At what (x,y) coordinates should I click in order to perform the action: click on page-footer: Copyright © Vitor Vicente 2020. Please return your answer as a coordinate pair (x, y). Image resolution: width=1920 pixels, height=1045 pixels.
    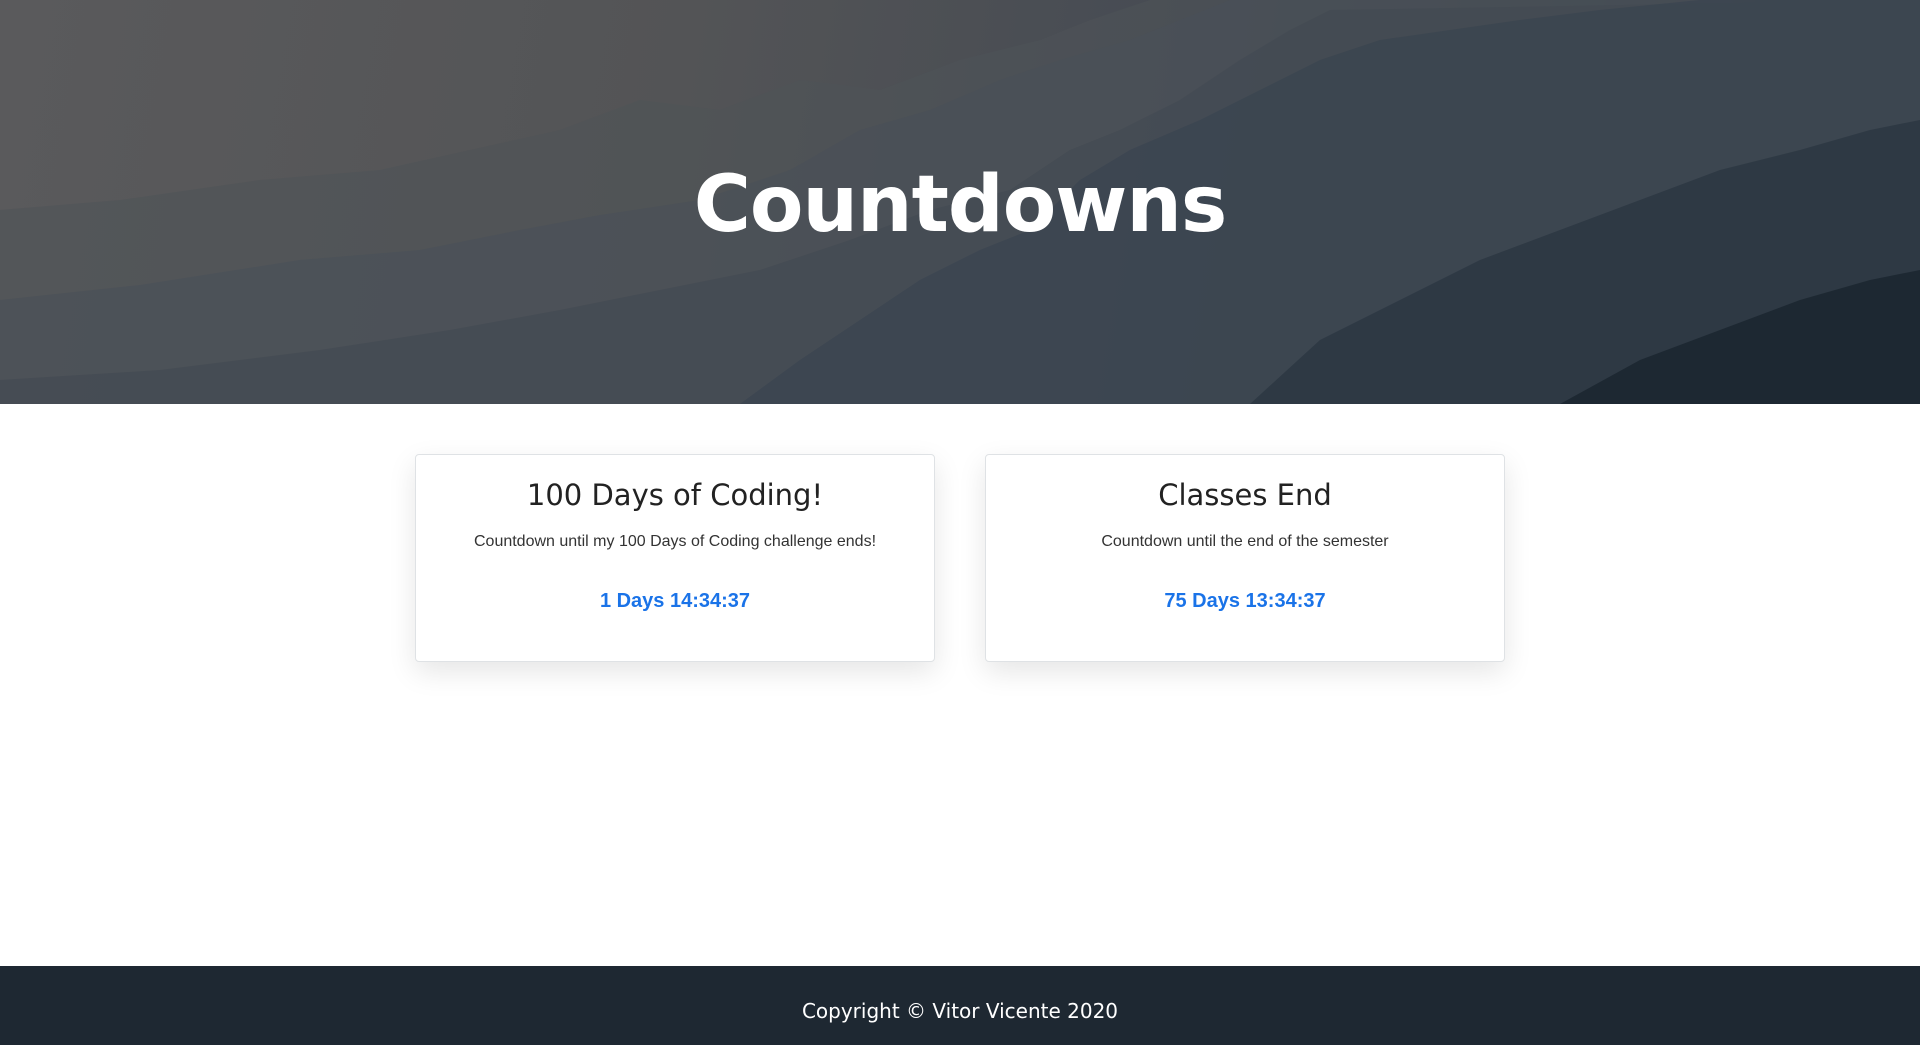
    Looking at the image, I should click on (960, 1005).